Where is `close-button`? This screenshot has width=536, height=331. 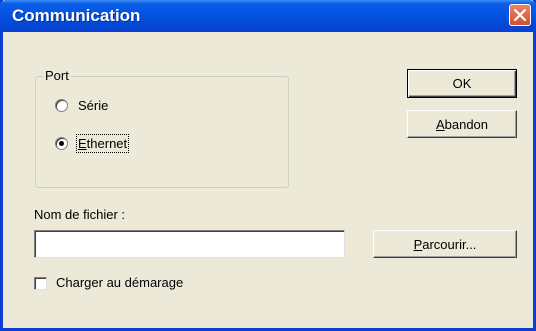 close-button is located at coordinates (520, 15).